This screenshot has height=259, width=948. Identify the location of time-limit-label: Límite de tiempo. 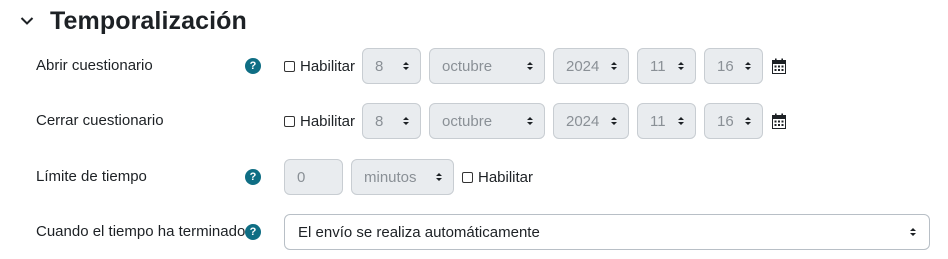
(91, 176).